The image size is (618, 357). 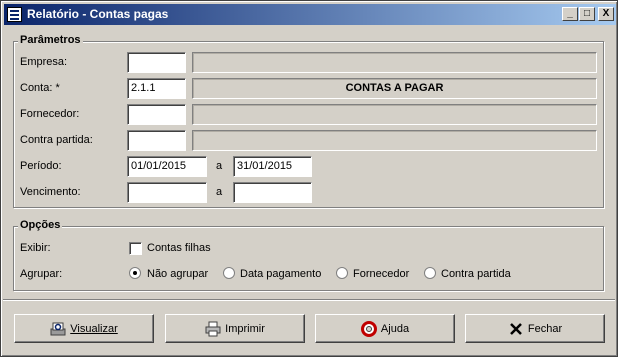 What do you see at coordinates (310, 14) in the screenshot?
I see `title-bar: Relatório - Contas pagas _ □ X` at bounding box center [310, 14].